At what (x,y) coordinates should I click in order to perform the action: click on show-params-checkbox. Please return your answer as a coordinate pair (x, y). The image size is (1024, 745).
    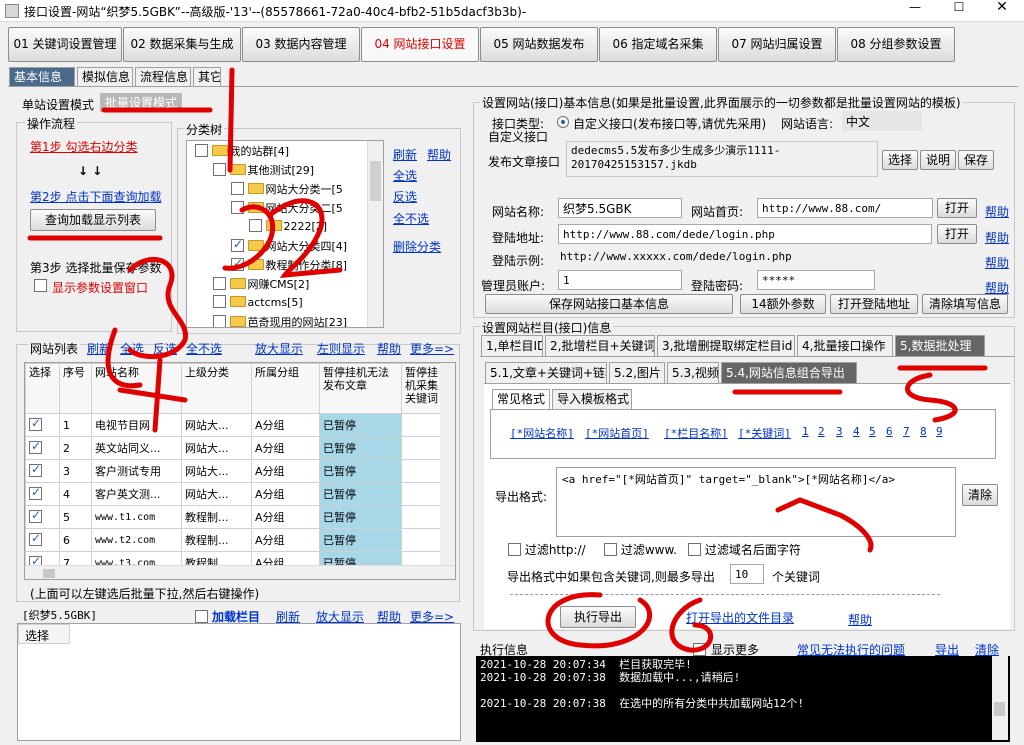
    Looking at the image, I should click on (40, 286).